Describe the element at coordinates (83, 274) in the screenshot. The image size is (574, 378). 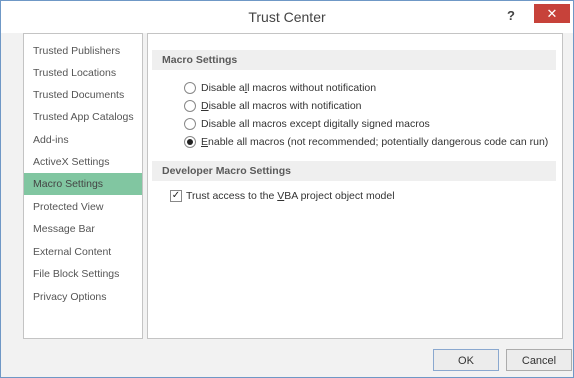
I see `sidebar-item-file-block-settings: File Block Settings` at that location.